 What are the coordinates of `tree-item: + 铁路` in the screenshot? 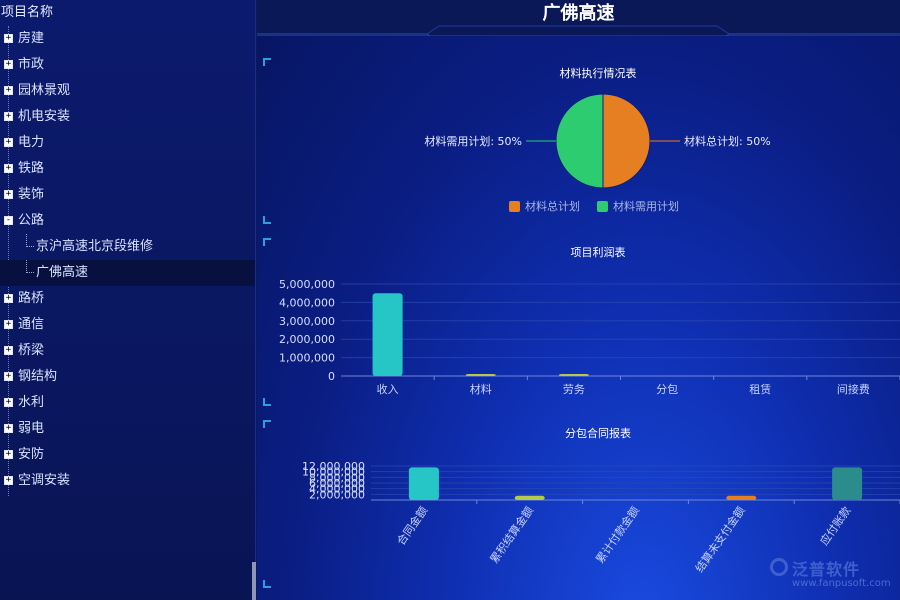 It's located at (127, 169).